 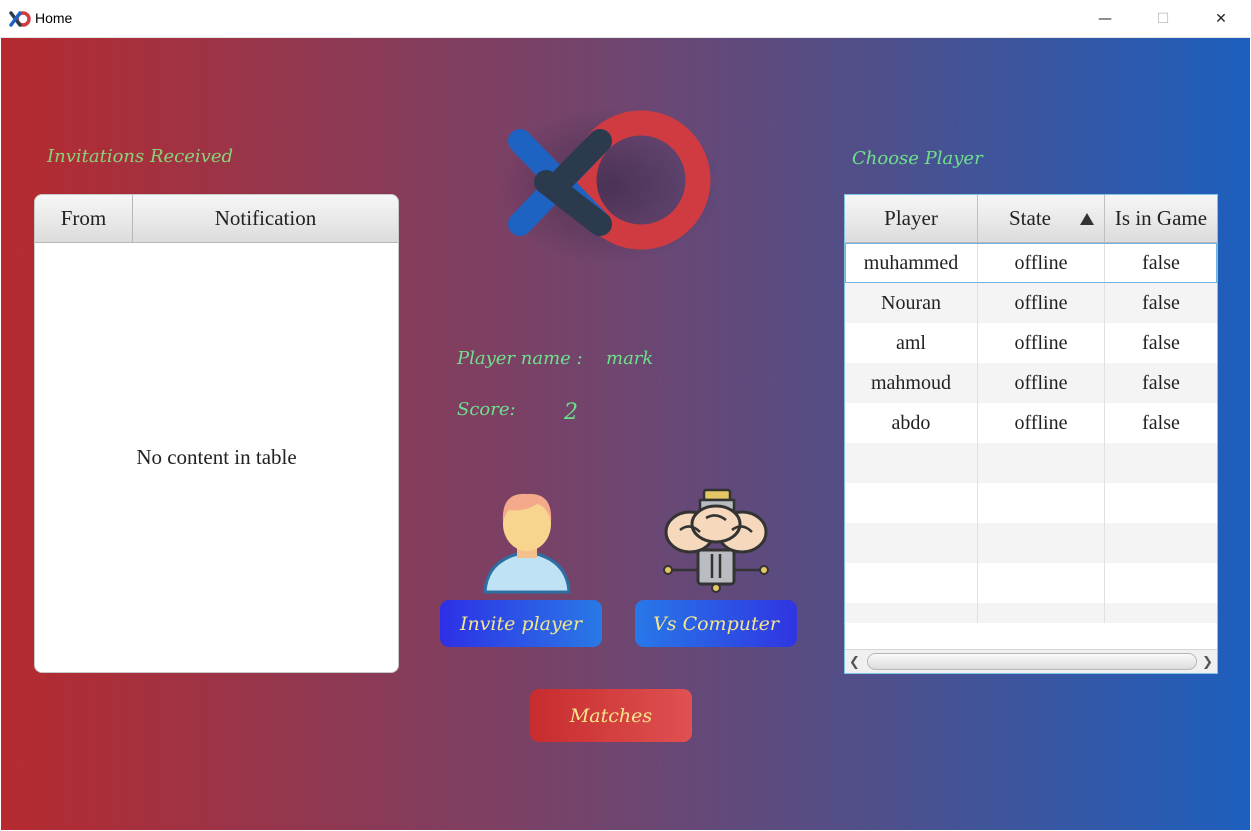 I want to click on robot-brain-icon, so click(x=716, y=541).